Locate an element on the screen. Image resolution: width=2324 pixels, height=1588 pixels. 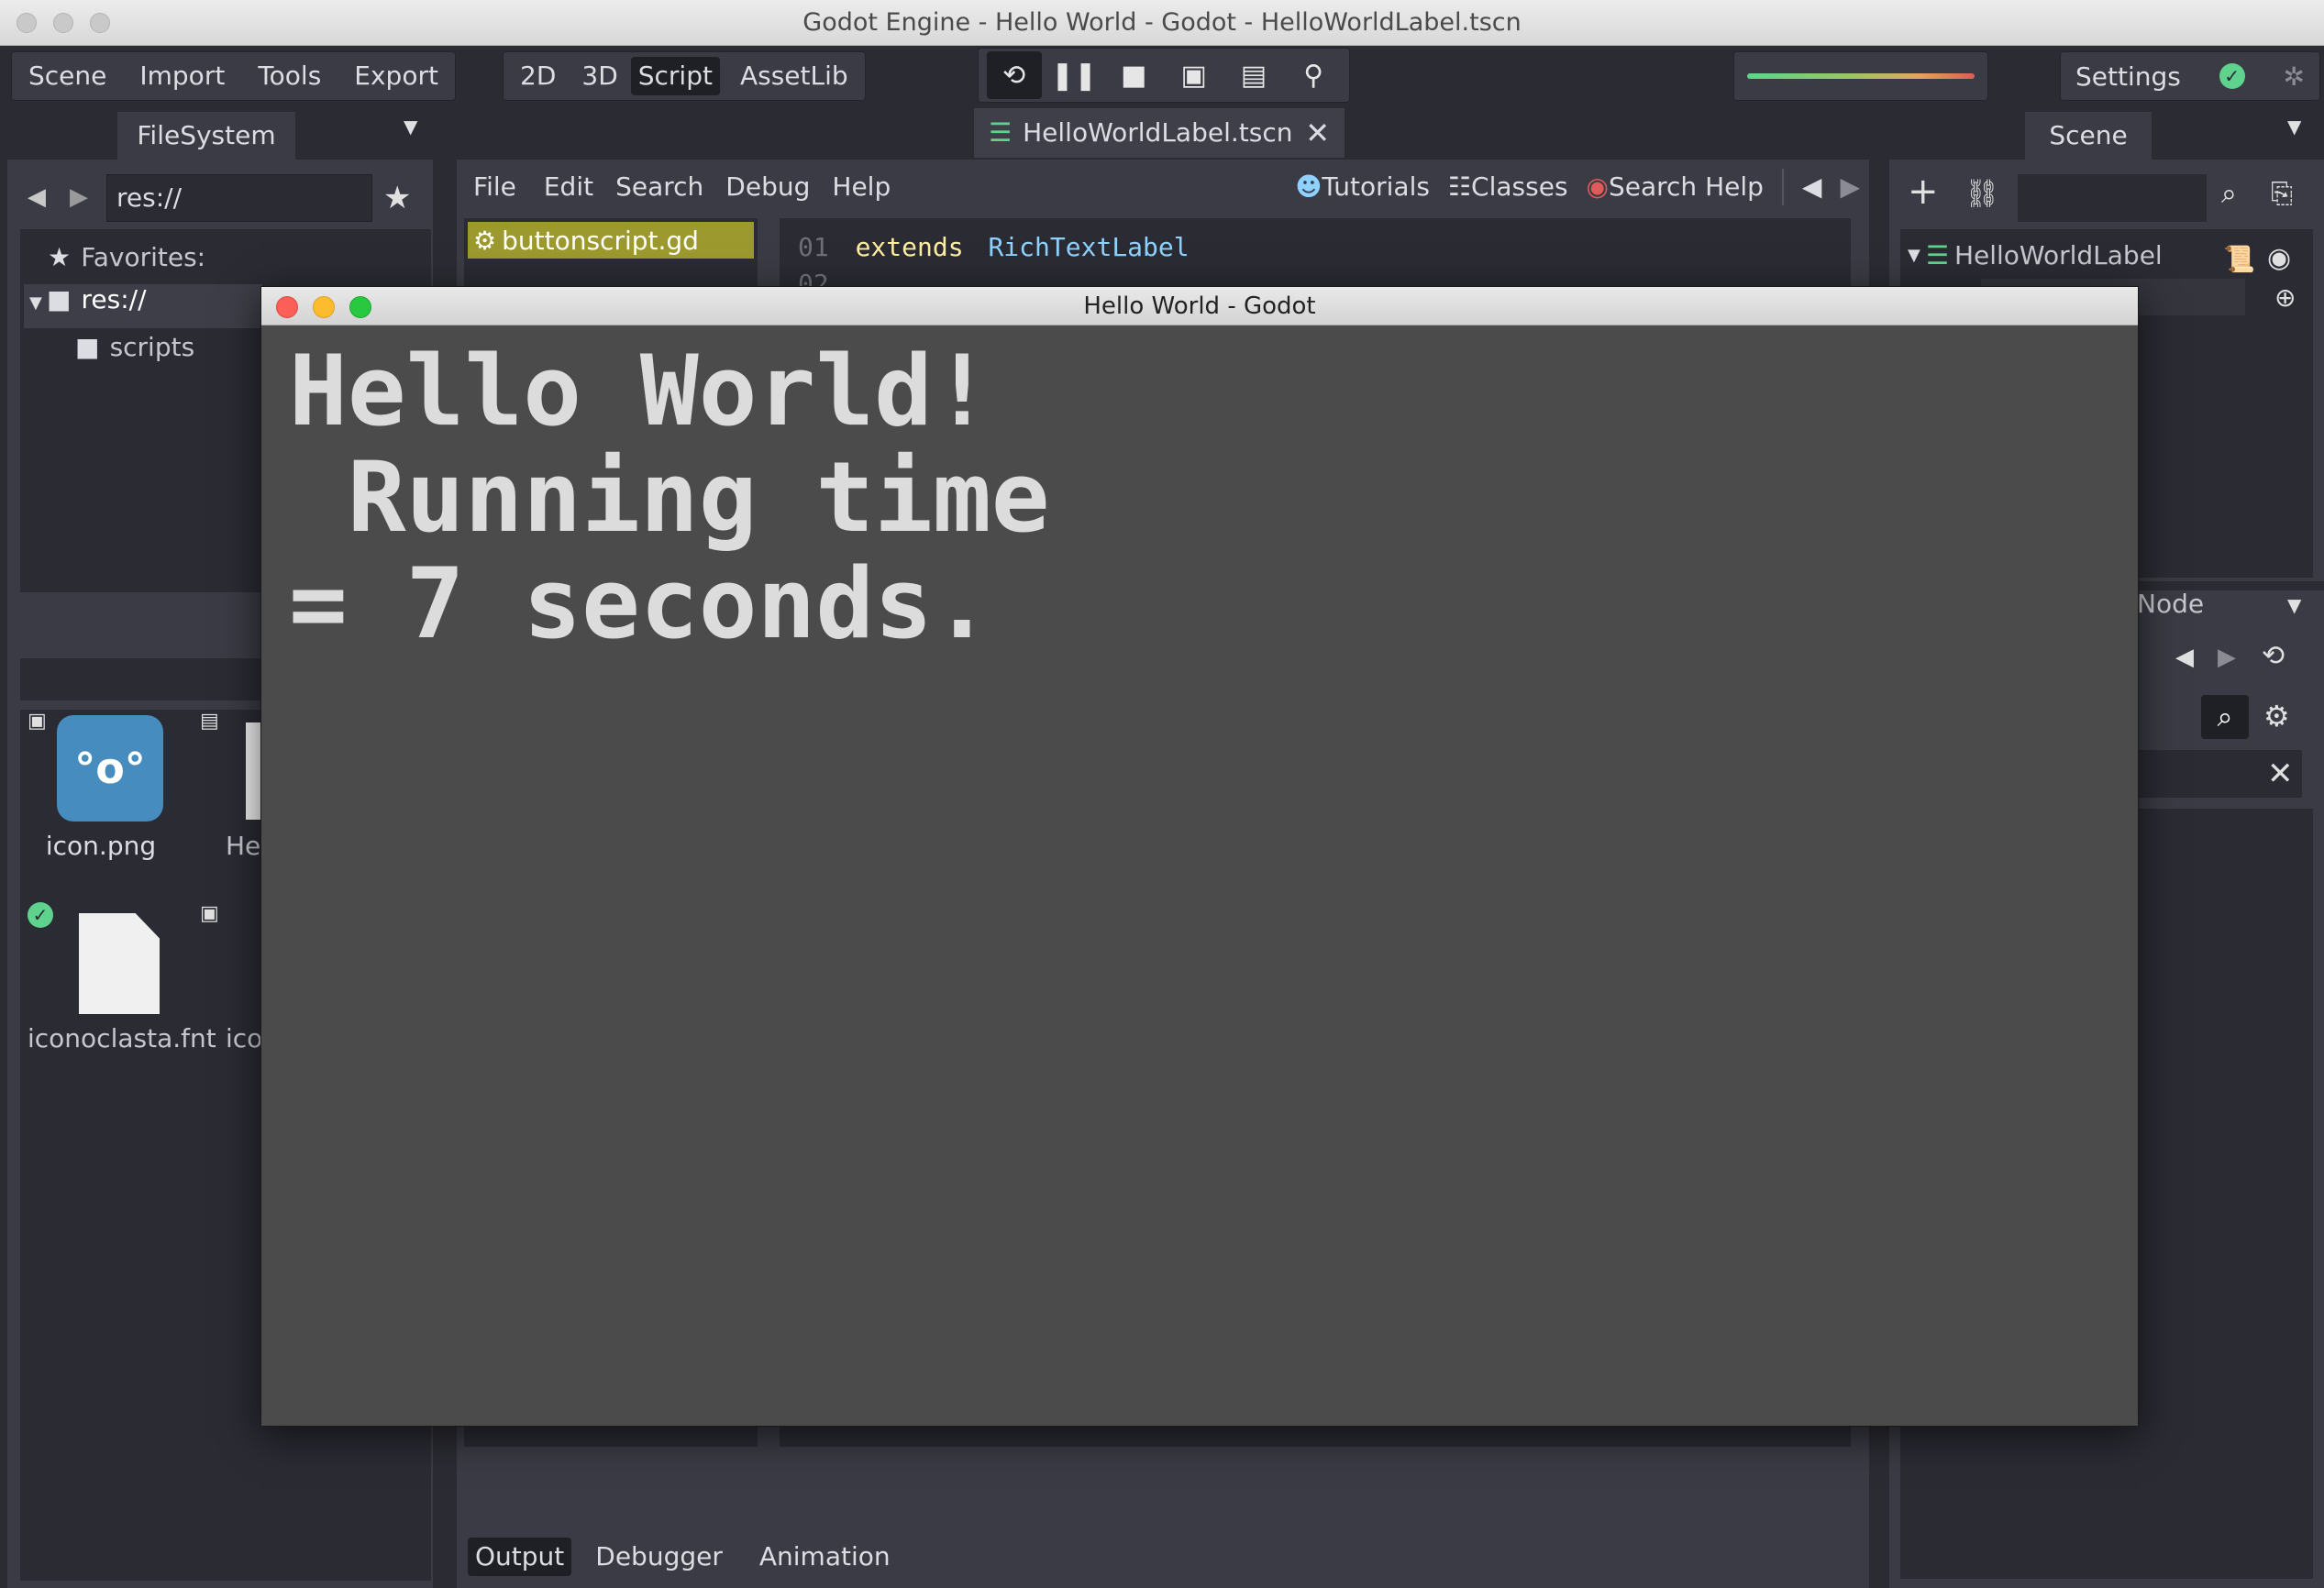
label-line-2: Running time is located at coordinates (669, 497).